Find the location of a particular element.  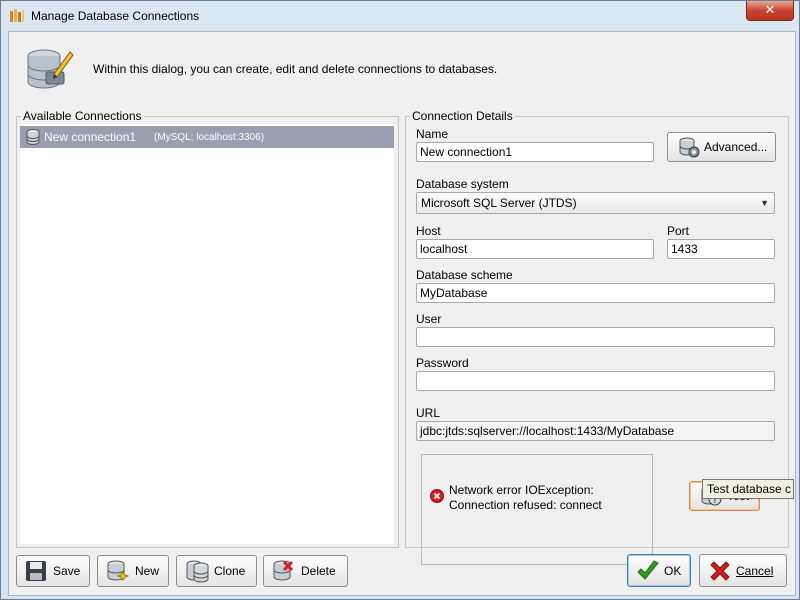

cancel-button: Cancel is located at coordinates (743, 570).